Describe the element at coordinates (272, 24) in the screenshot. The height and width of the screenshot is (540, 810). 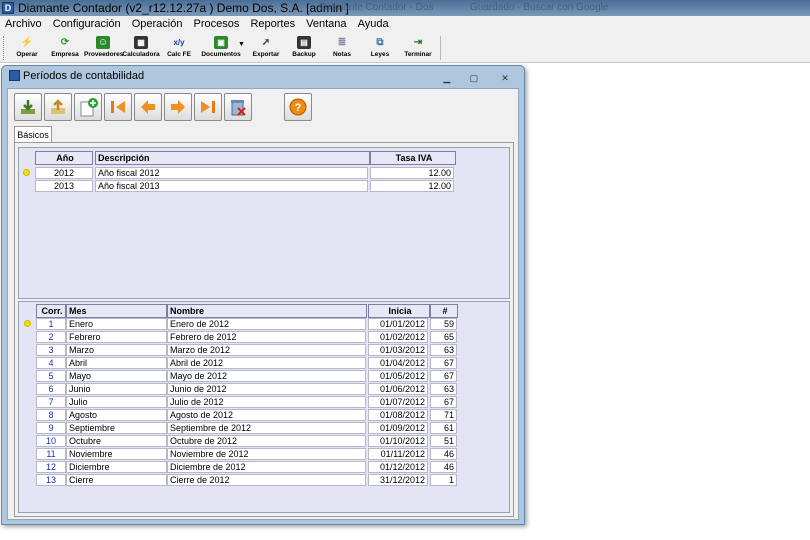
I see `menu-reportes: Reportes` at that location.